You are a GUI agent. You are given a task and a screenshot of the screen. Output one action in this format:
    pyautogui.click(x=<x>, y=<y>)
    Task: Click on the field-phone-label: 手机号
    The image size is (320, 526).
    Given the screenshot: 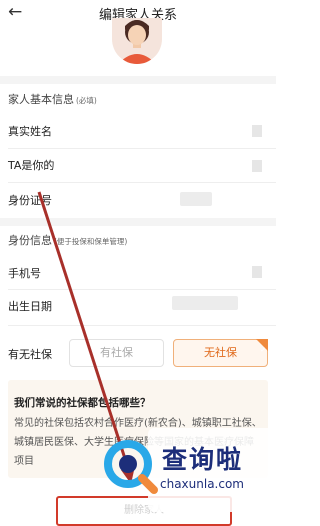 What is the action you would take?
    pyautogui.click(x=24, y=273)
    